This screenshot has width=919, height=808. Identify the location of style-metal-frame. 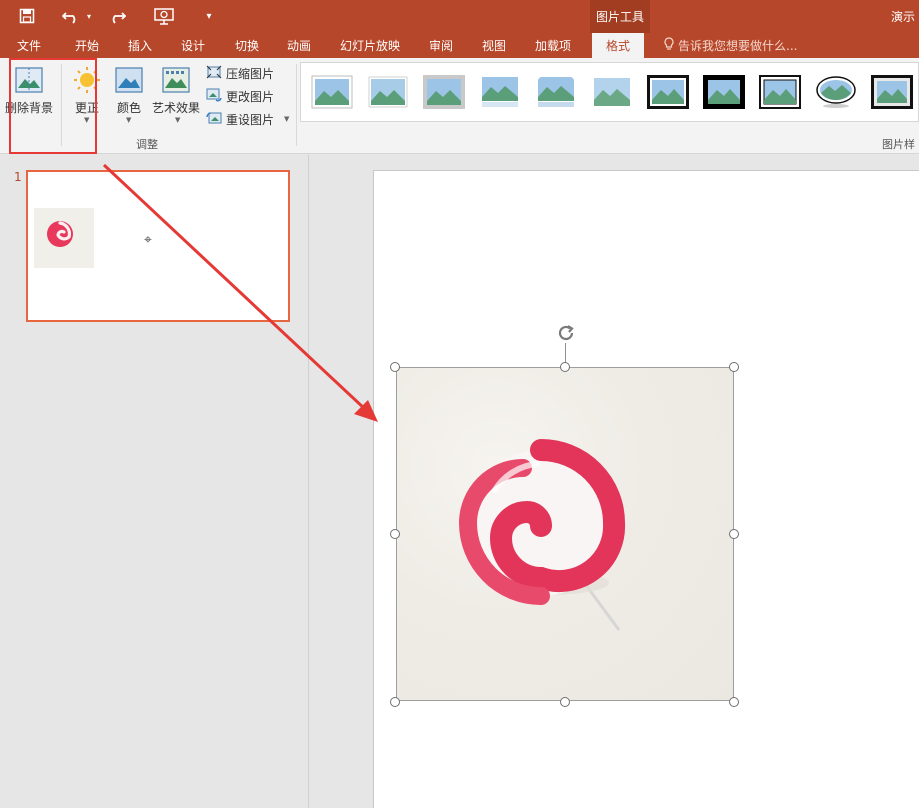
(892, 92).